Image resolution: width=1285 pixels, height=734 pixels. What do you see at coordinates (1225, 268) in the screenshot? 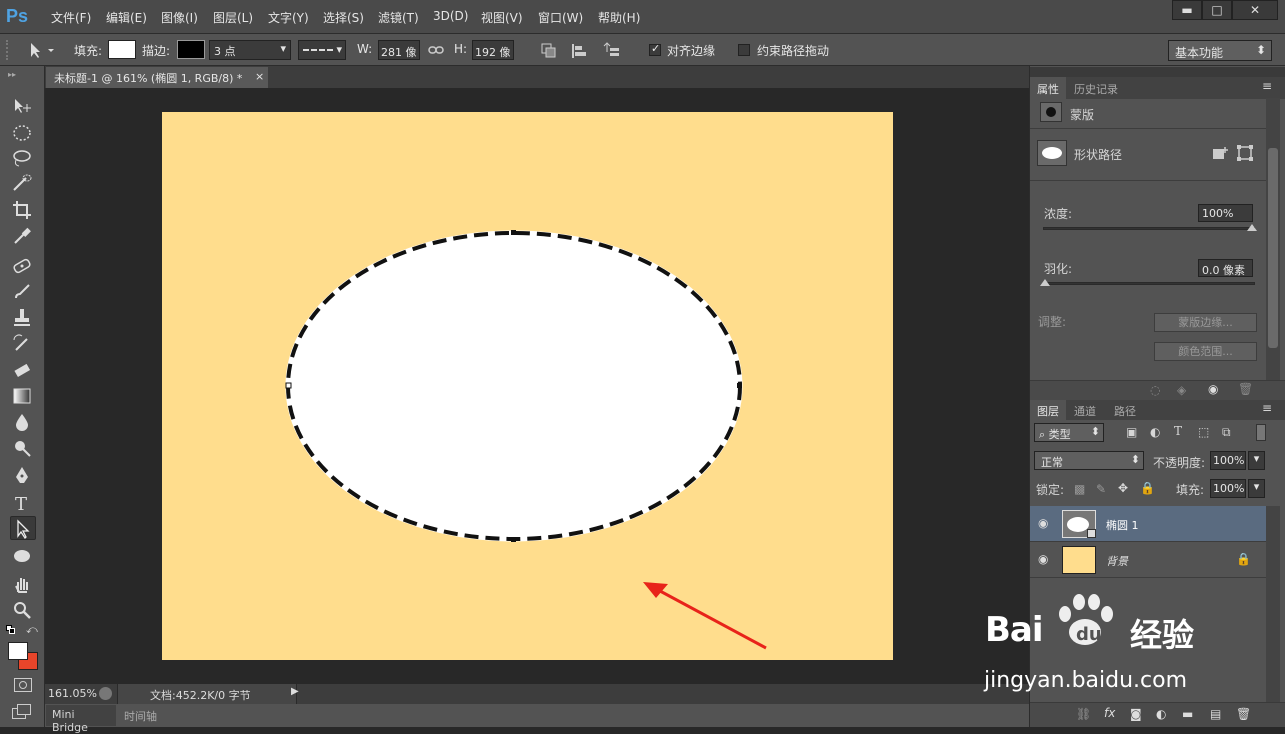
I see `feather-input: 0.0 像素` at bounding box center [1225, 268].